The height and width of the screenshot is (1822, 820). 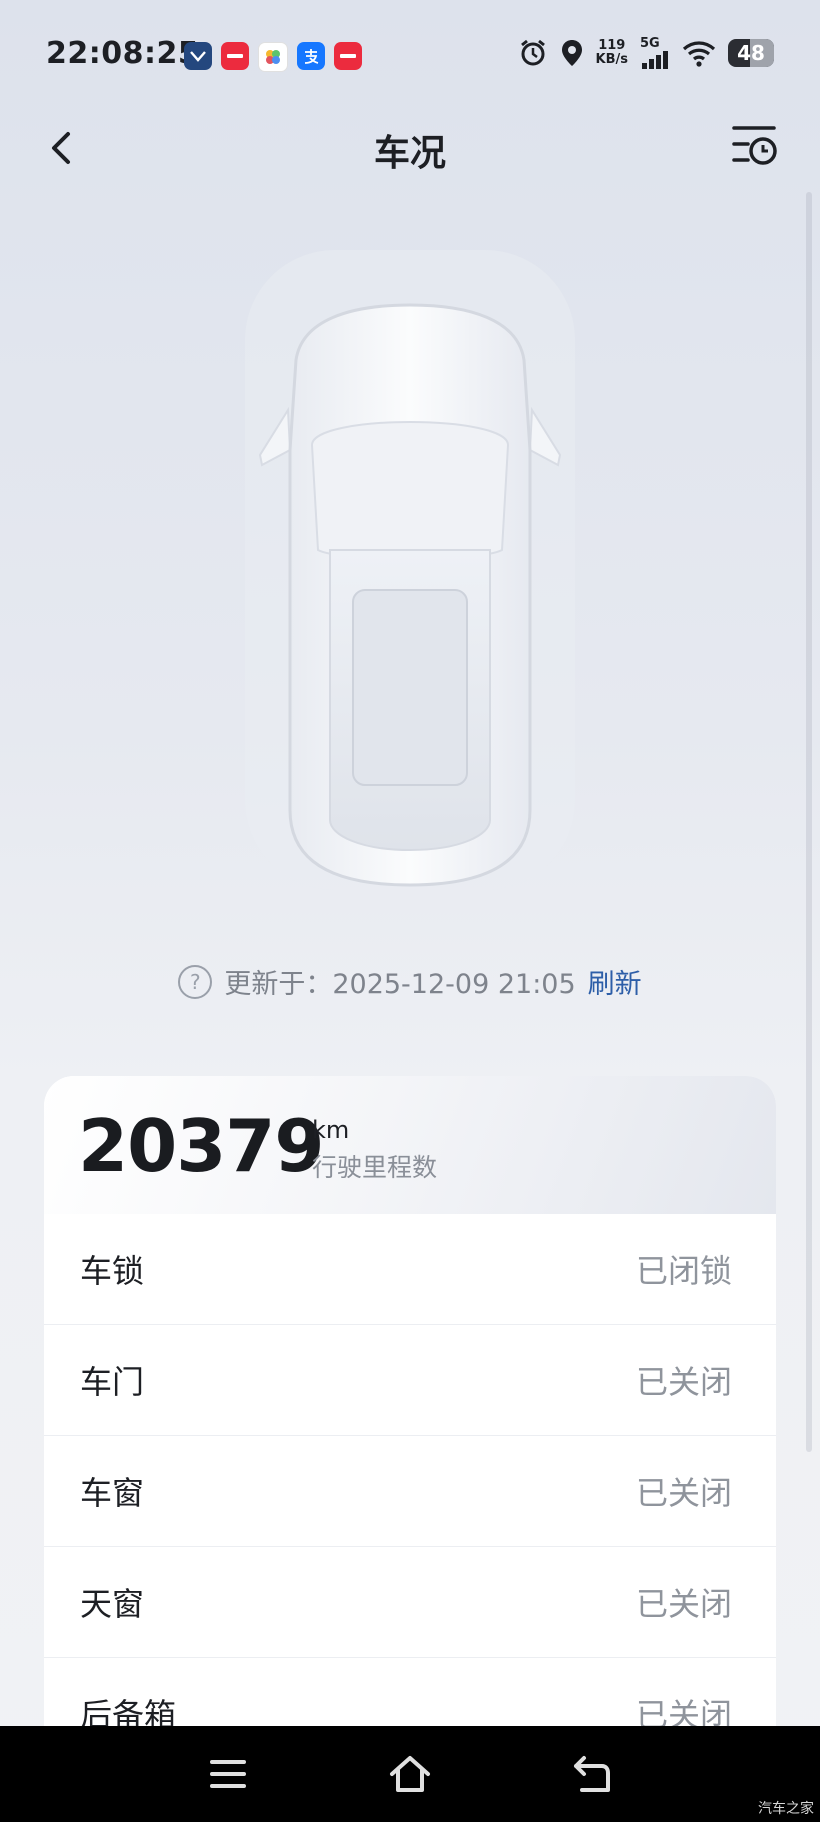 What do you see at coordinates (655, 60) in the screenshot?
I see `signal-bars-icon` at bounding box center [655, 60].